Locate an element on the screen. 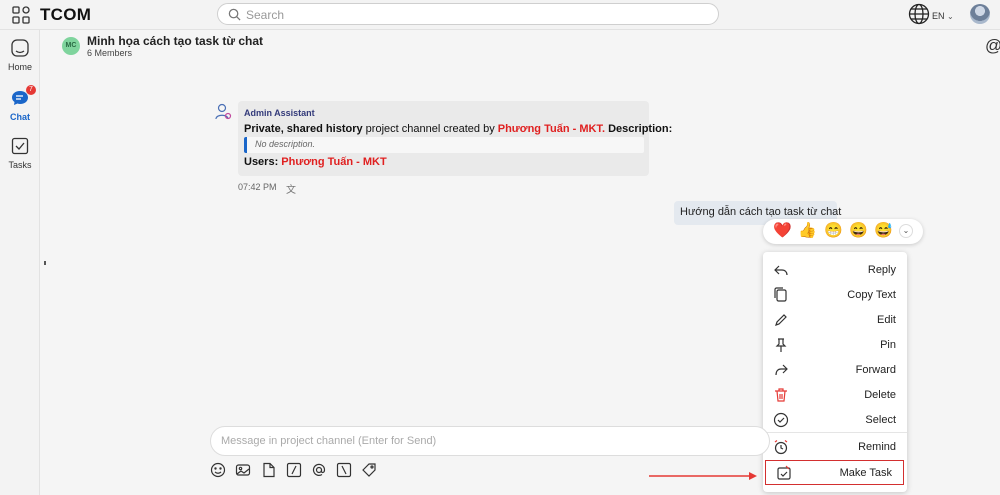 The height and width of the screenshot is (495, 1000). menu-label: Select is located at coordinates (880, 420).